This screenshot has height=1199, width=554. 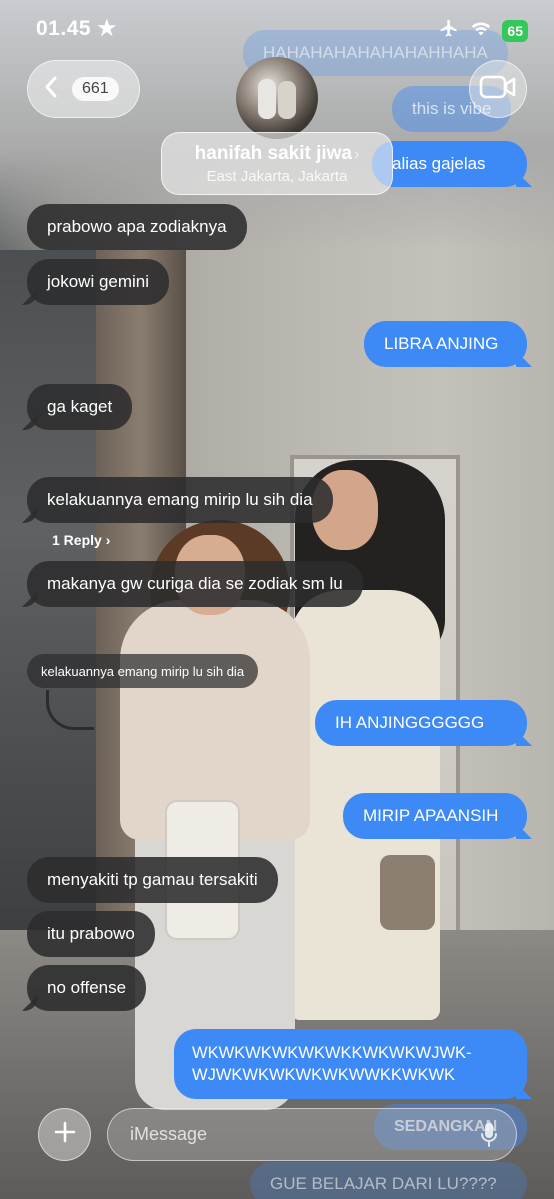 What do you see at coordinates (445, 344) in the screenshot?
I see `message-outgoing: LIBRA ANJING` at bounding box center [445, 344].